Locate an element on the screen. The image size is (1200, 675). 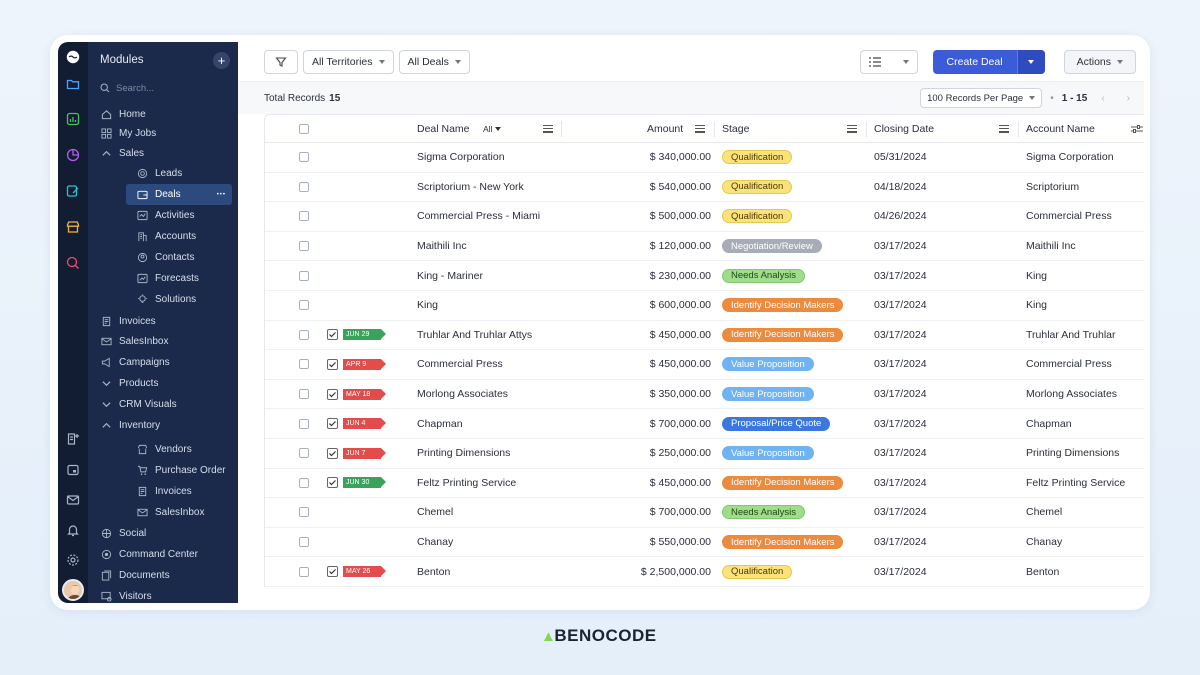
task-reminder: MAY 26 is located at coordinates (356, 571).